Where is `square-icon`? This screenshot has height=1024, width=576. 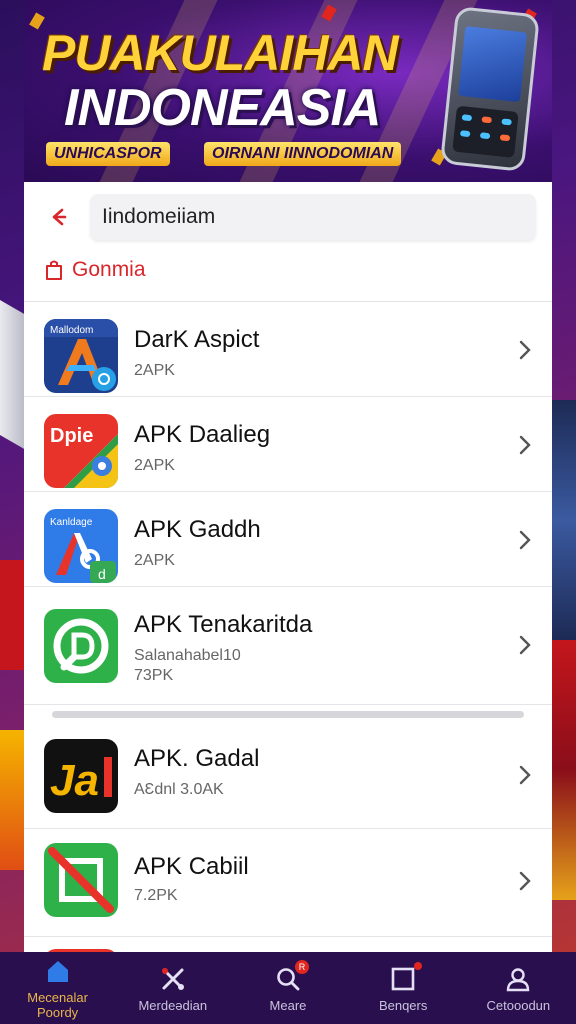
square-icon is located at coordinates (405, 977).